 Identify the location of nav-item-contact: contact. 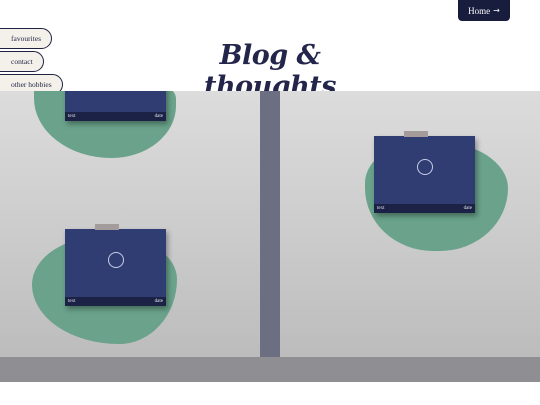
(22, 61).